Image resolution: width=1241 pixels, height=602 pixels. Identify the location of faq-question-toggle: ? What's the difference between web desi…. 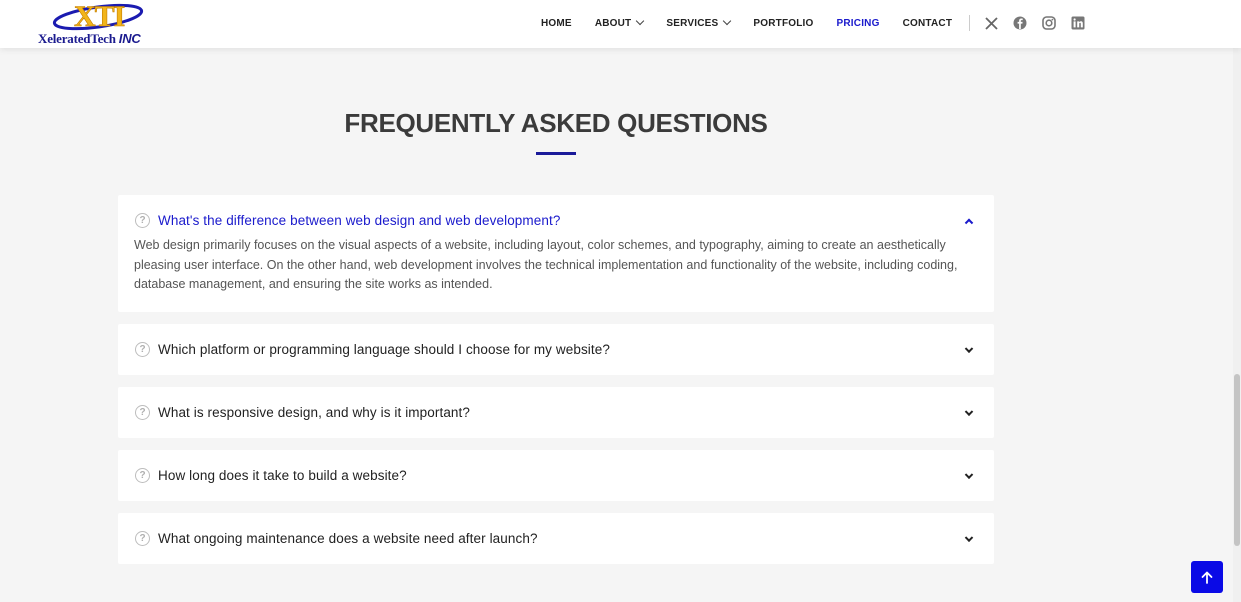
(556, 220).